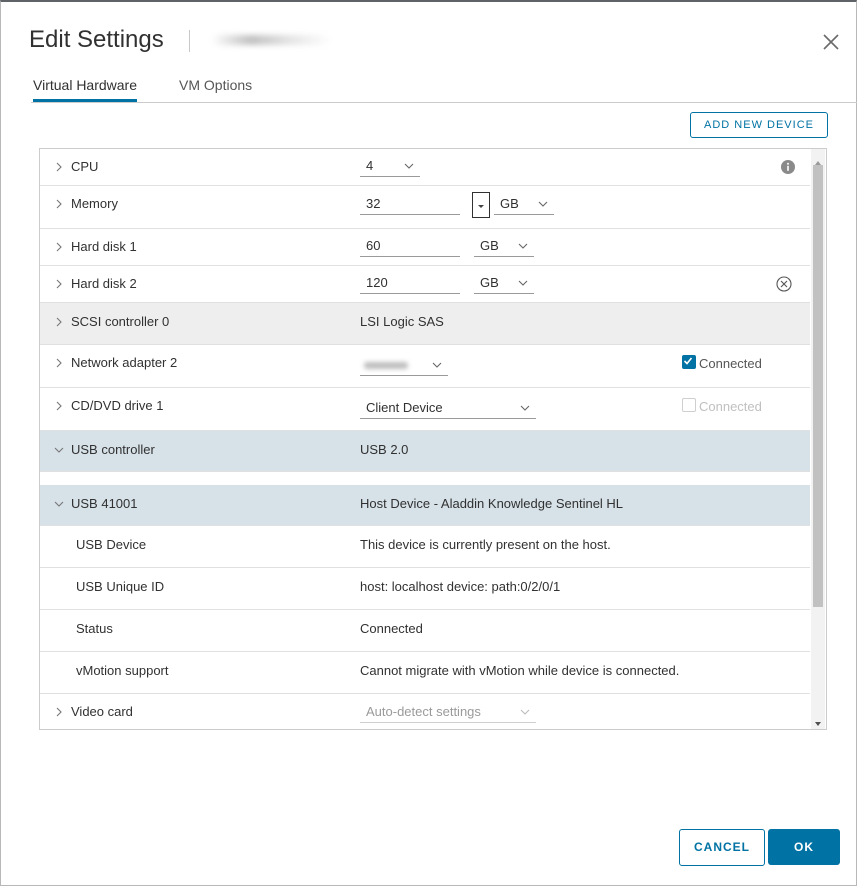  I want to click on row-video-card: Video card Auto-detect settings, so click(425, 711).